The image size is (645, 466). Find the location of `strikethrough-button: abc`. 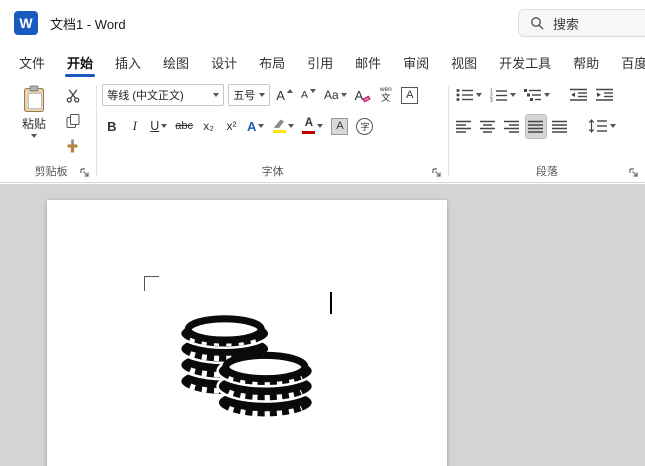

strikethrough-button: abc is located at coordinates (184, 126).